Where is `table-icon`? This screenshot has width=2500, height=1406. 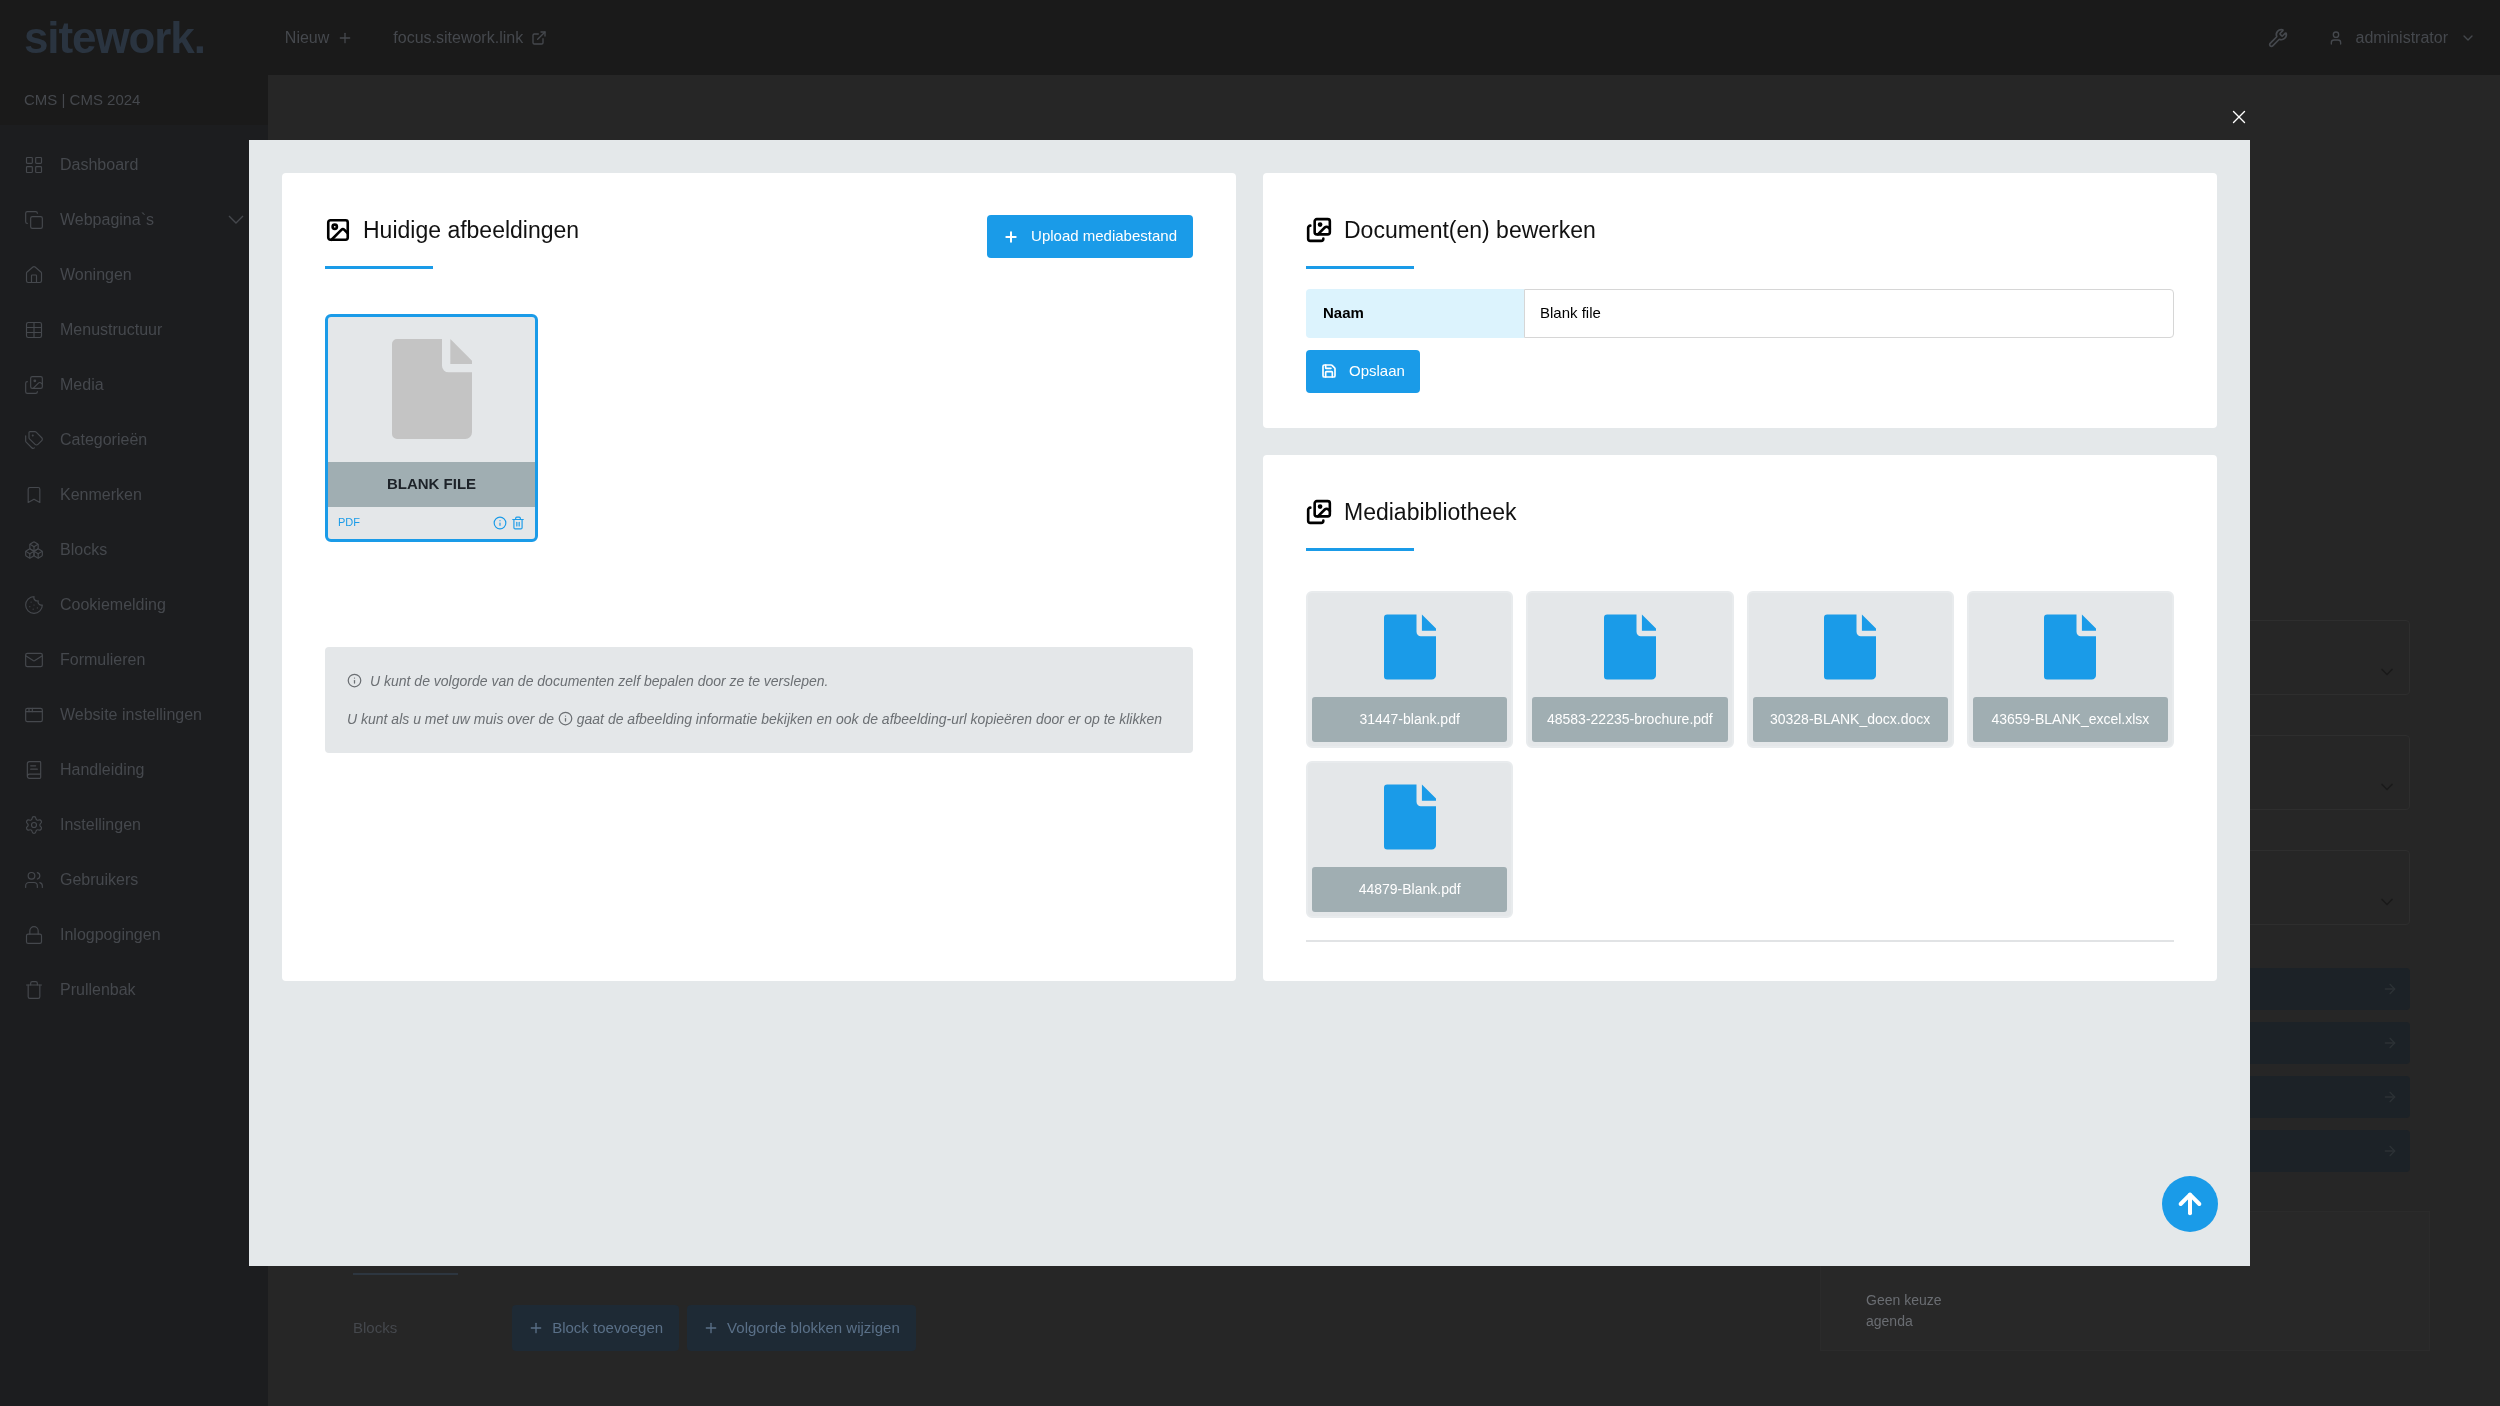 table-icon is located at coordinates (34, 329).